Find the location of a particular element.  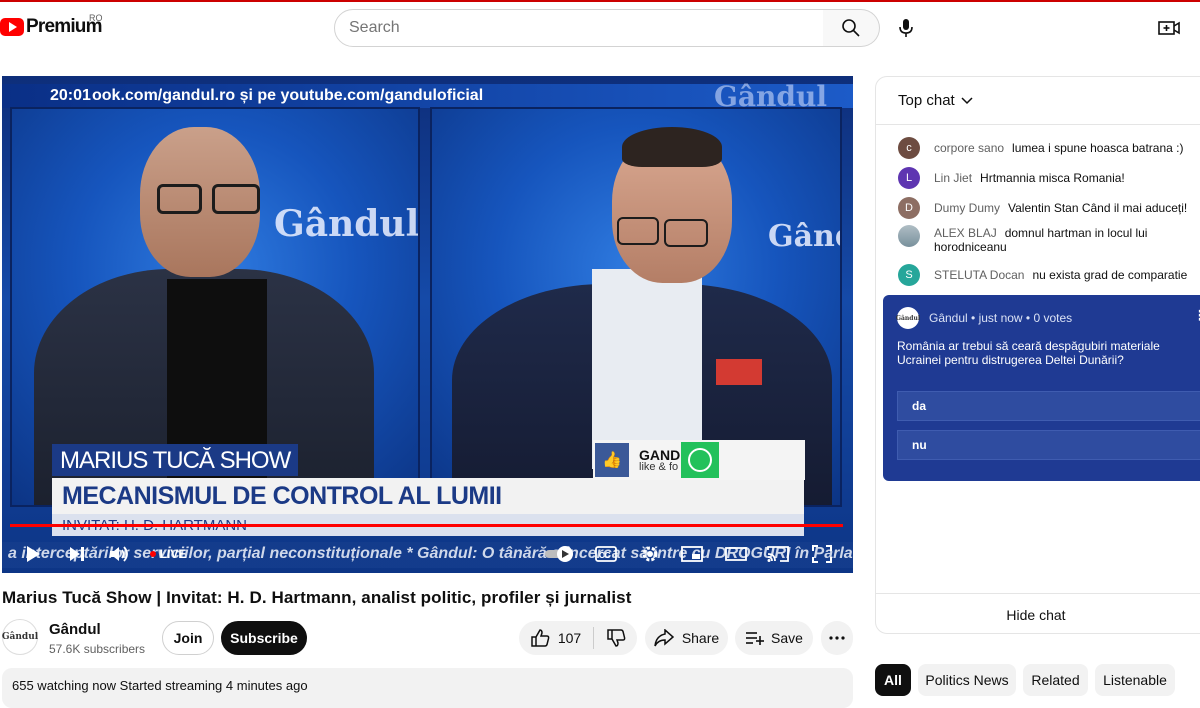

studio-logo-right: Gândul is located at coordinates (804, 236).